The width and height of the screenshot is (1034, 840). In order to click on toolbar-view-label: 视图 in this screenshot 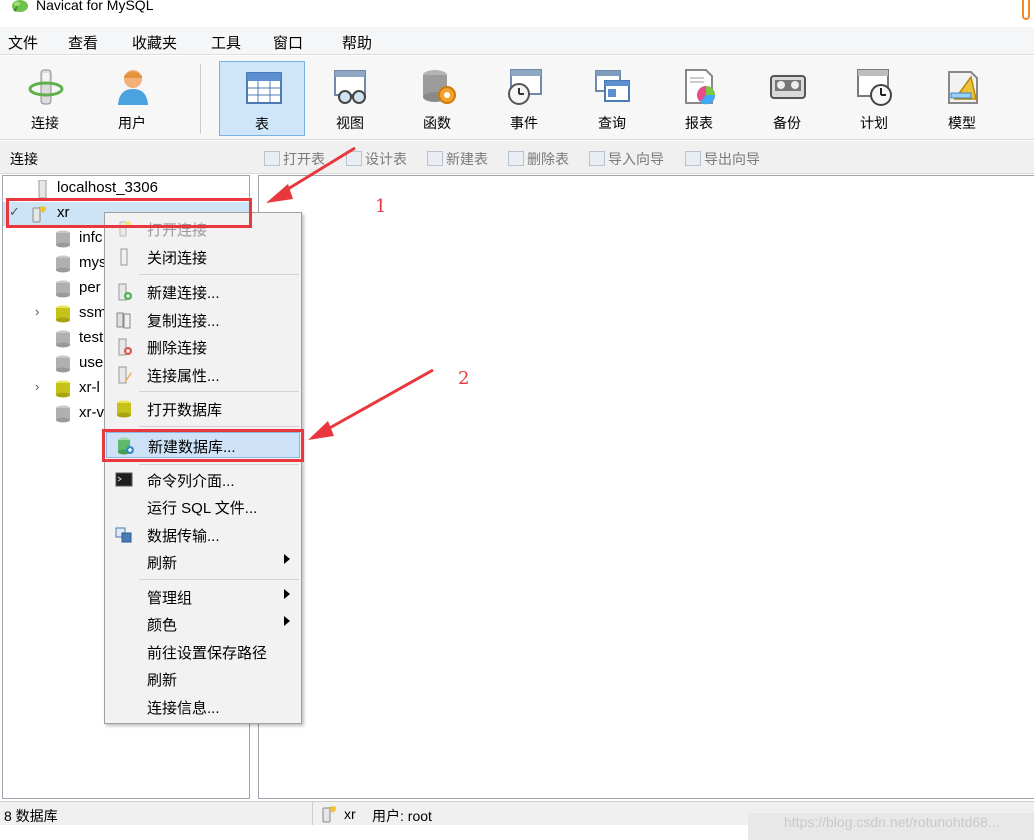, I will do `click(350, 123)`.